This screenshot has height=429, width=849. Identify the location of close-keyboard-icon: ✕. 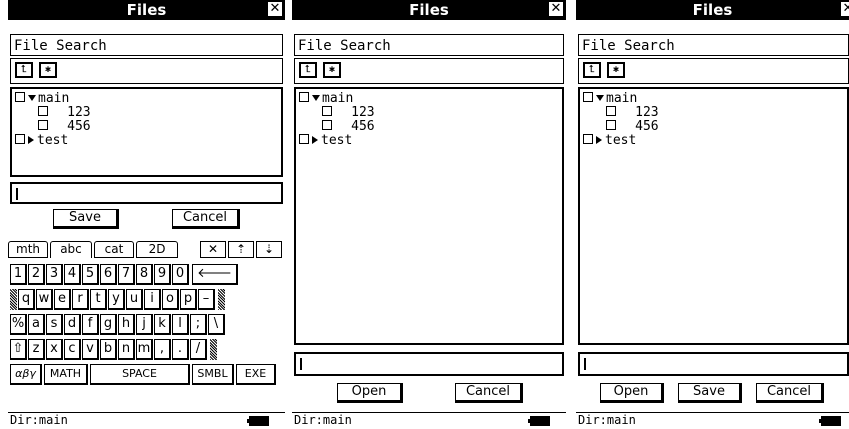
(213, 249).